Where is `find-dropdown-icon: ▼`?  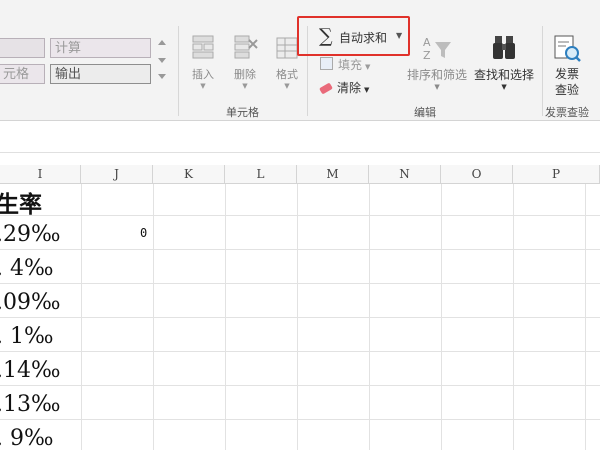
find-dropdown-icon: ▼ is located at coordinates (504, 87).